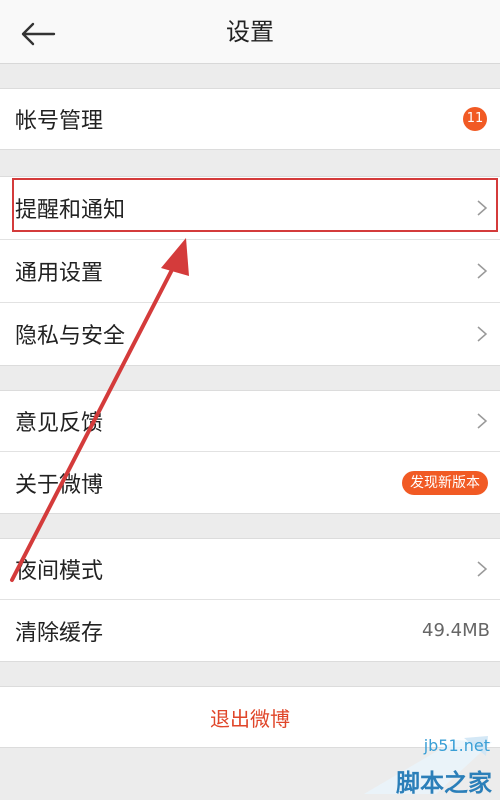  I want to click on clear-cache-row: 清除缓存 49.4MB, so click(250, 630).